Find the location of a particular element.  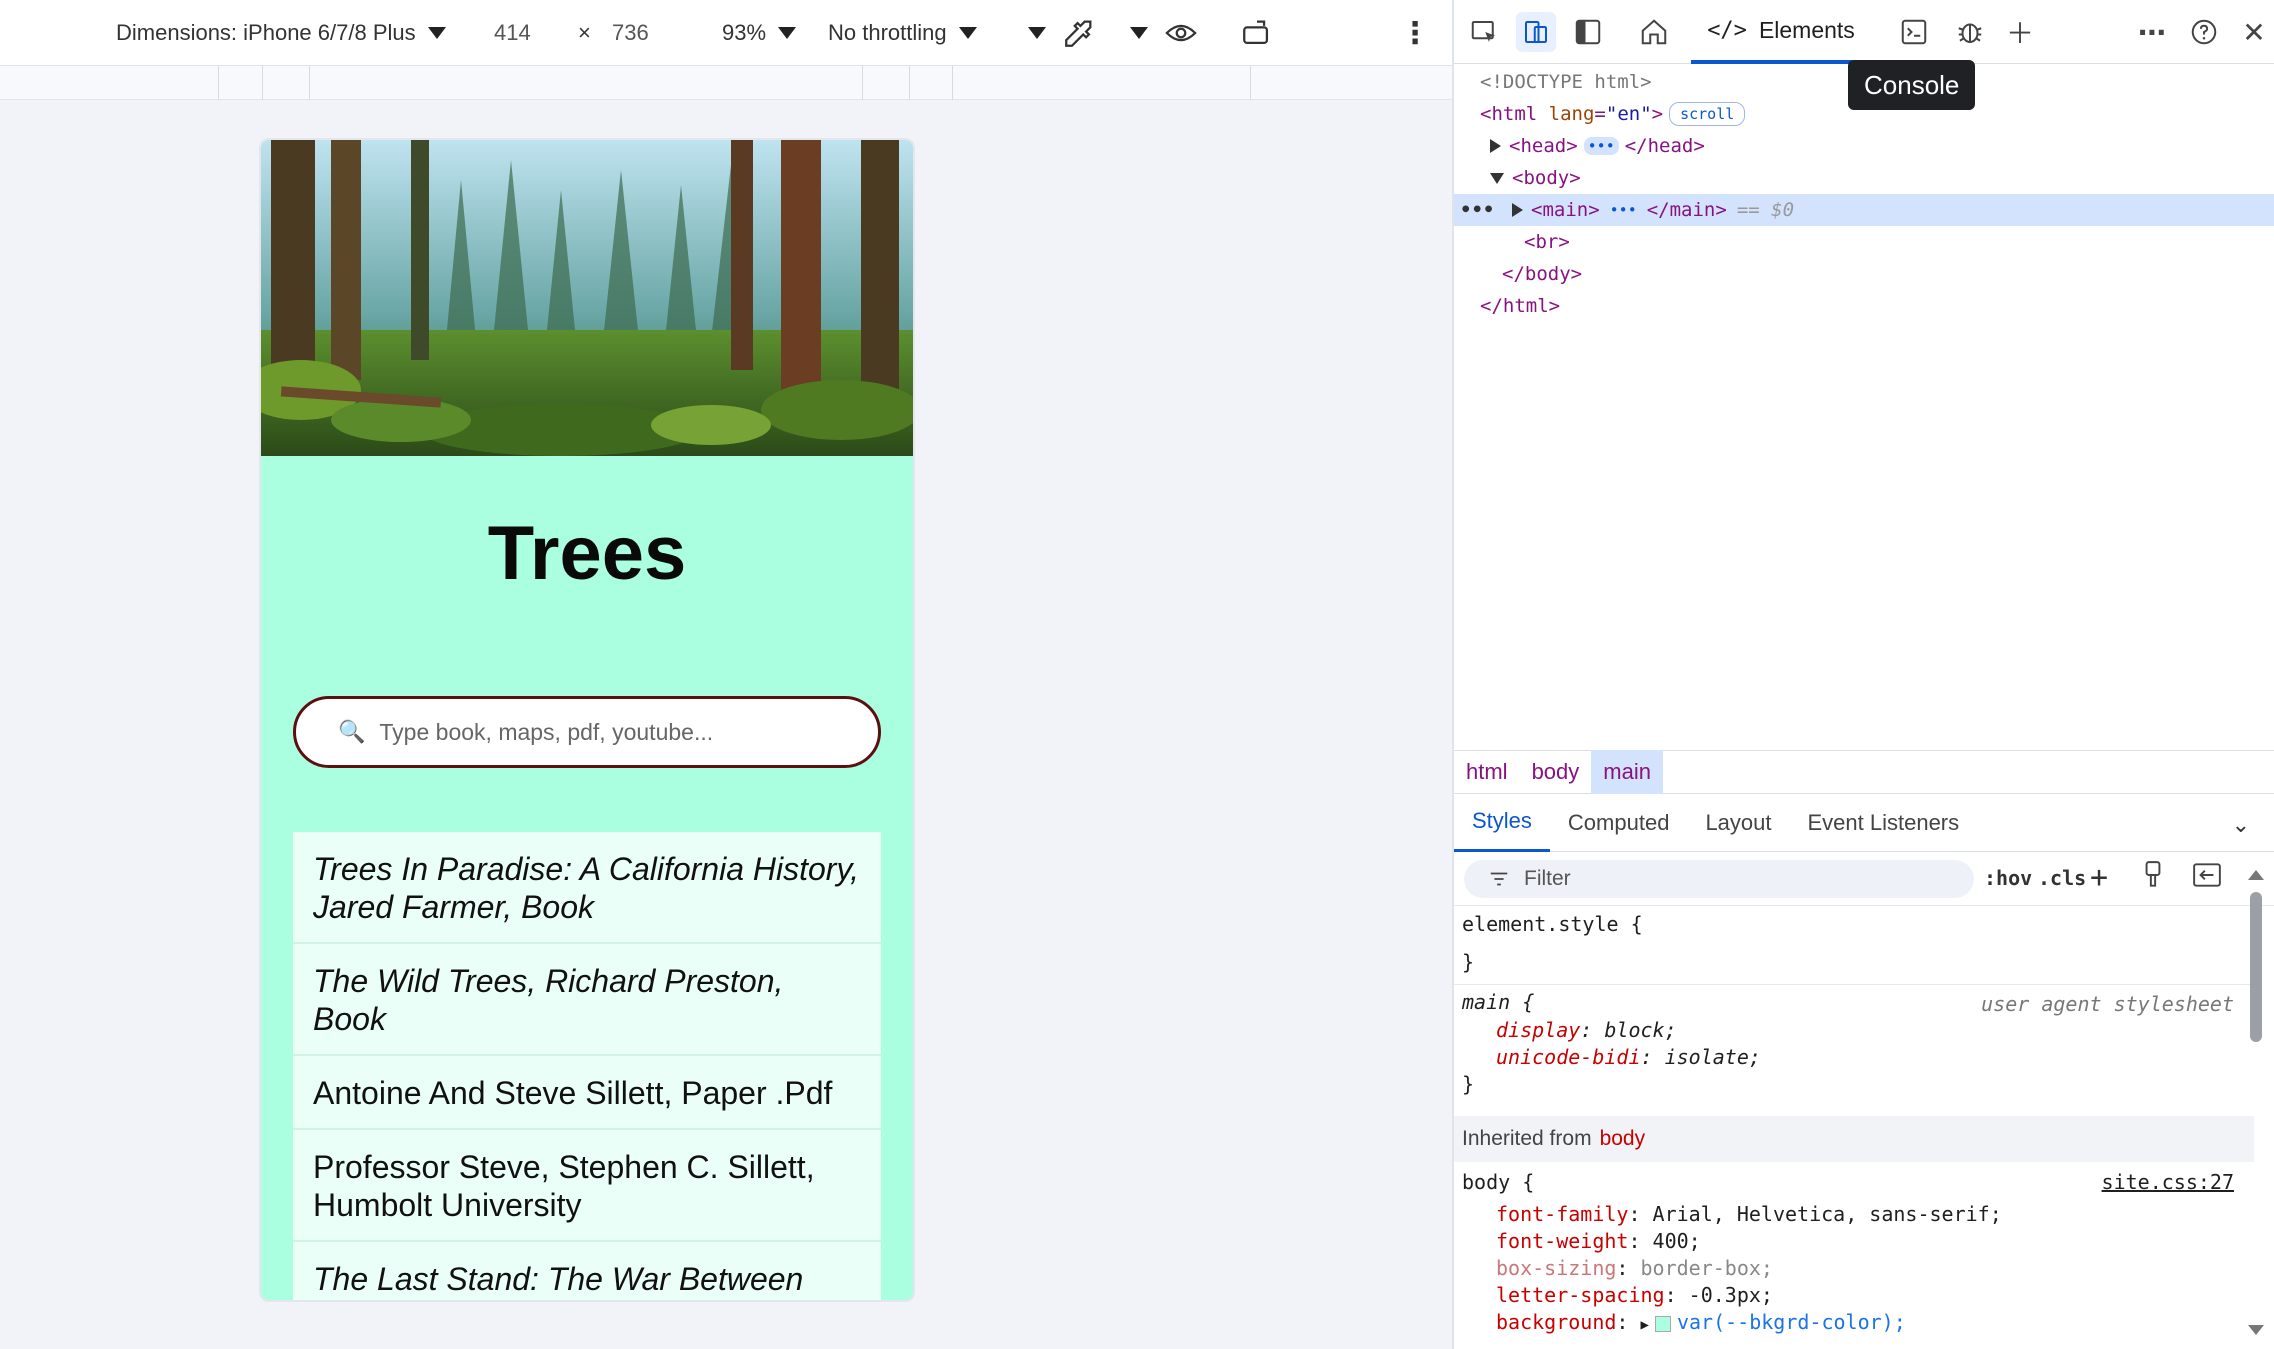

save-data-dropdown is located at coordinates (1037, 33).